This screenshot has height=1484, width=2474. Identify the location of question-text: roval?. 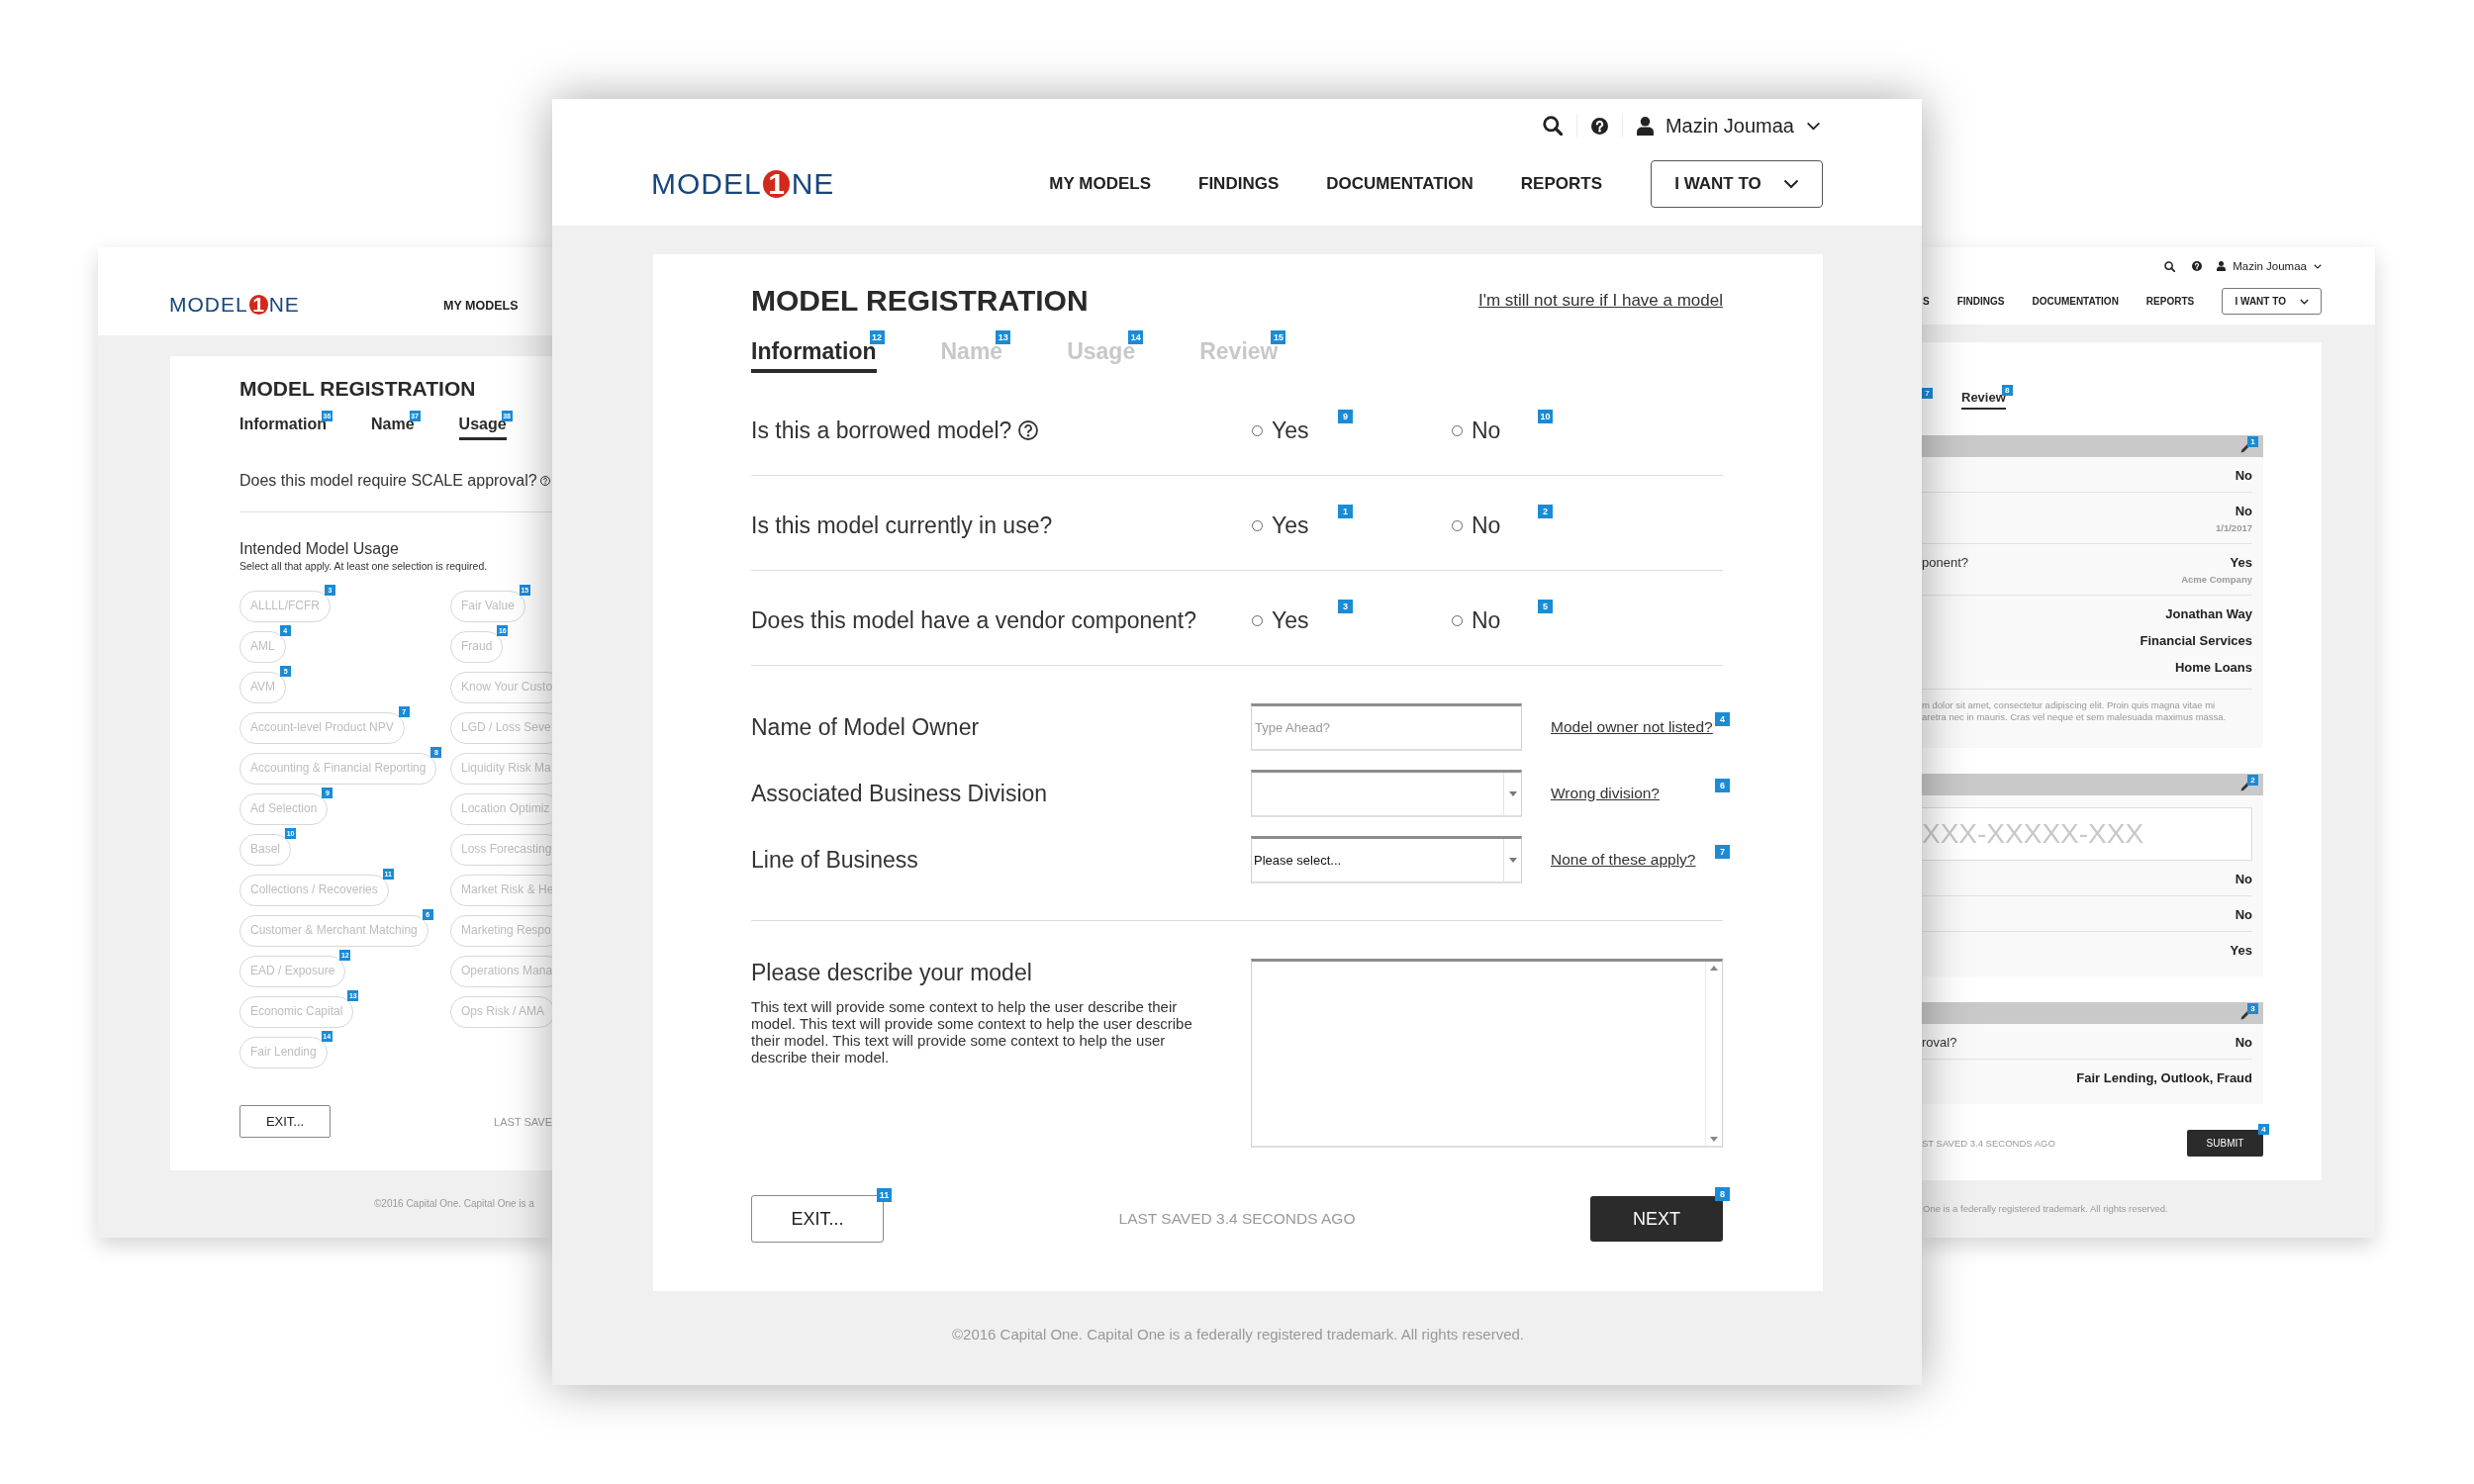
(1940, 1042).